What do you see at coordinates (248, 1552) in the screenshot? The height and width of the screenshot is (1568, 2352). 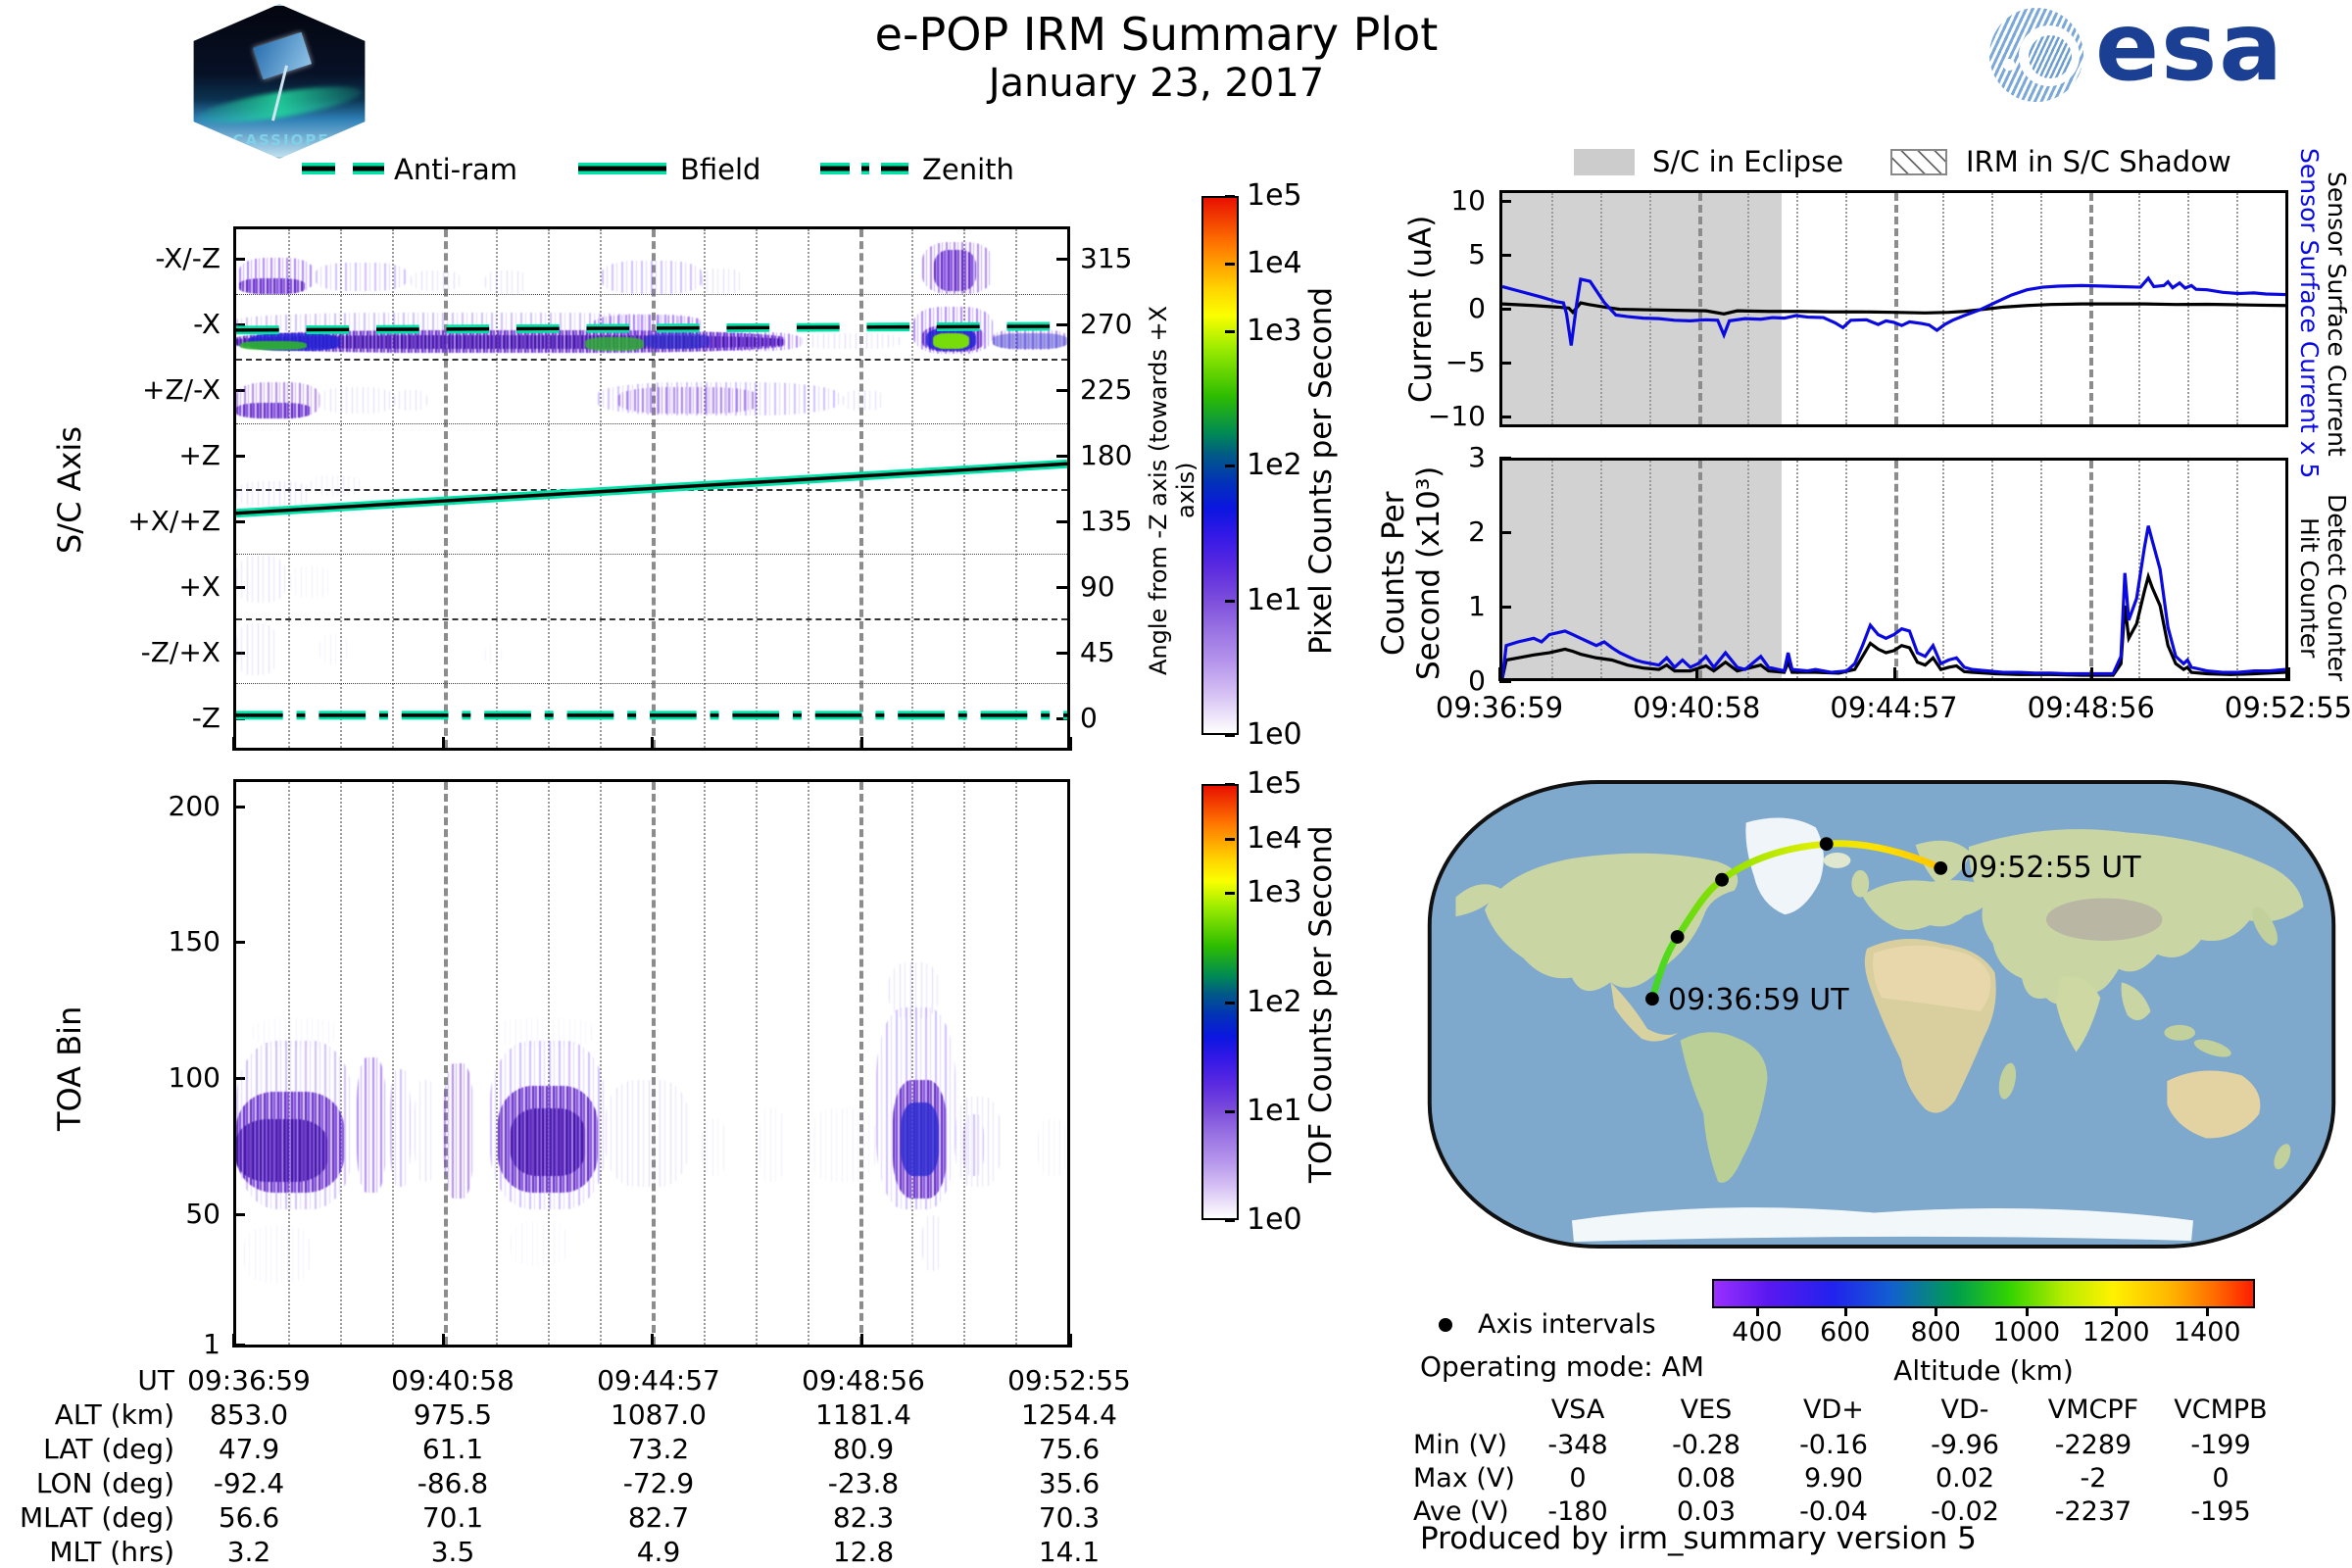 I see `ephem-cell: 3.2` at bounding box center [248, 1552].